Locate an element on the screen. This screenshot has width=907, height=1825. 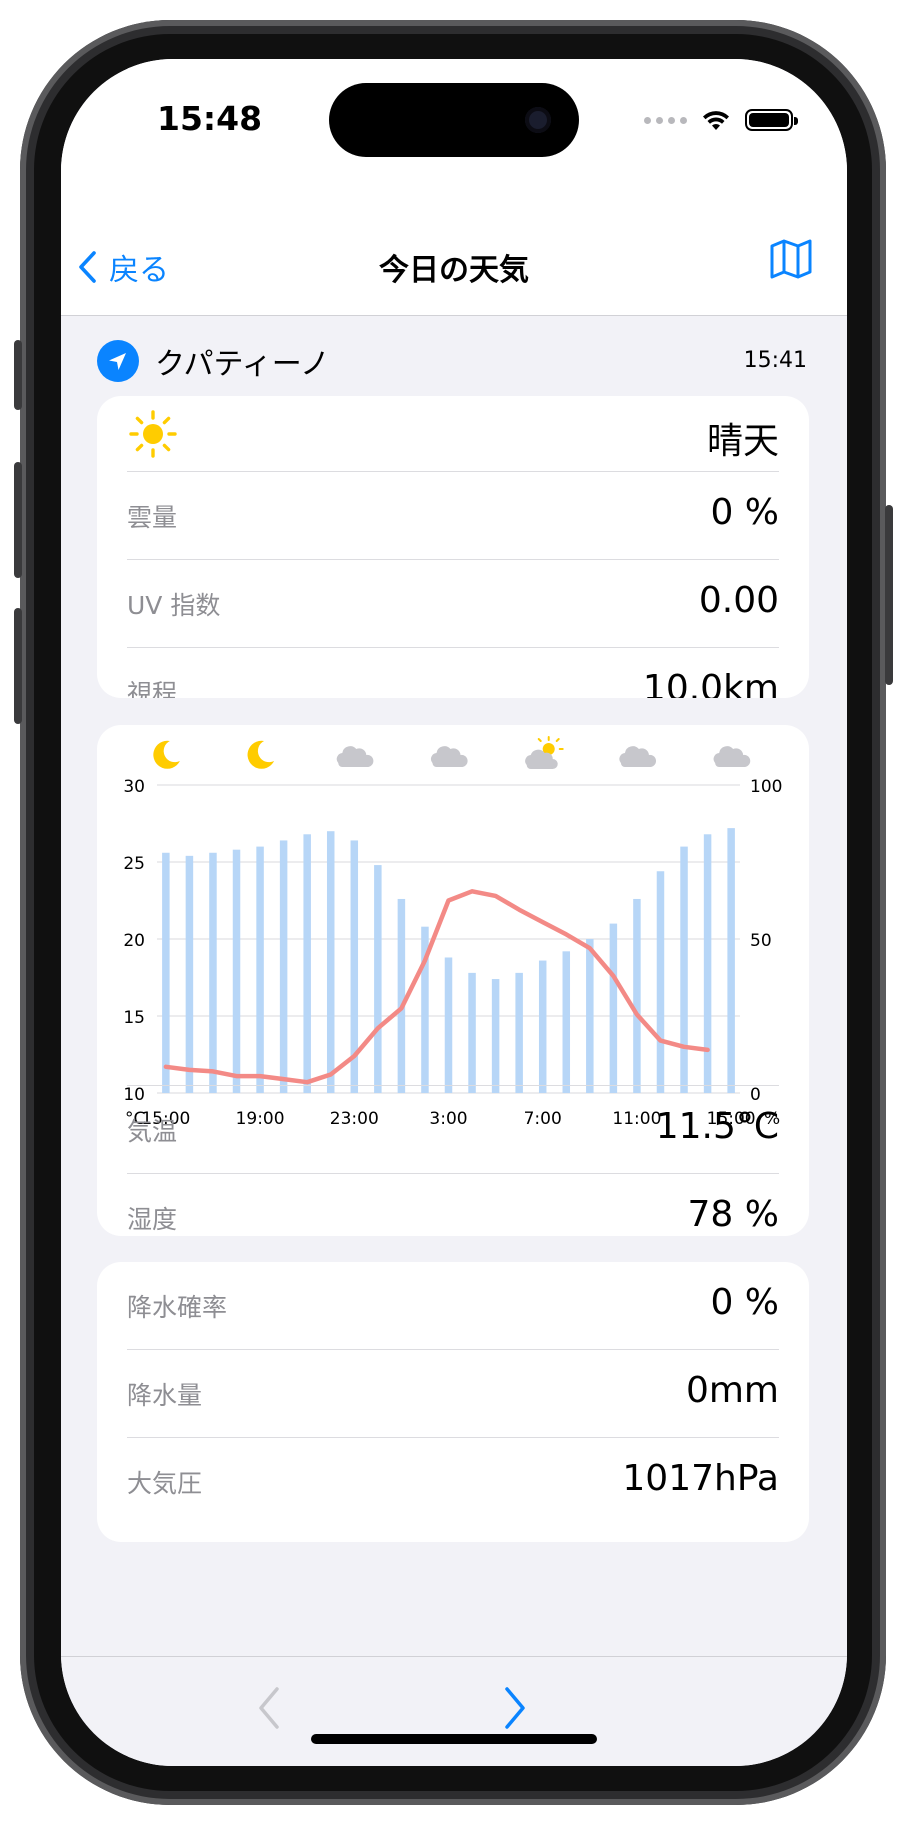
uv-index-row: UV 指数 0.00 is located at coordinates (453, 604).